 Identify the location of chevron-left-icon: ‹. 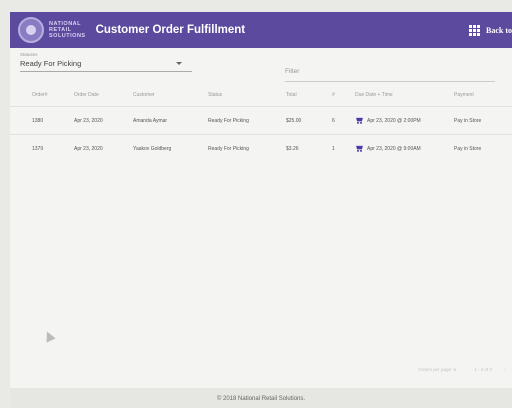
(506, 369).